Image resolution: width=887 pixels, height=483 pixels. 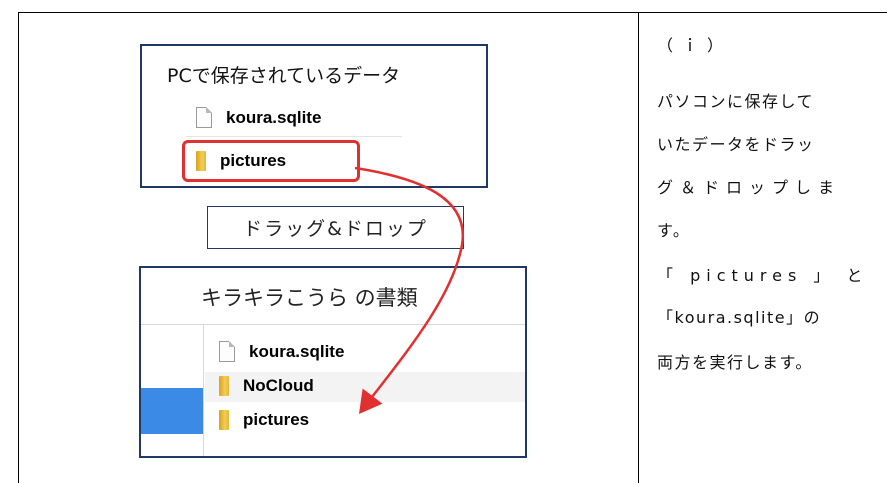 I want to click on drag-drop-label: ドラッグ&ドロップ, so click(x=335, y=229).